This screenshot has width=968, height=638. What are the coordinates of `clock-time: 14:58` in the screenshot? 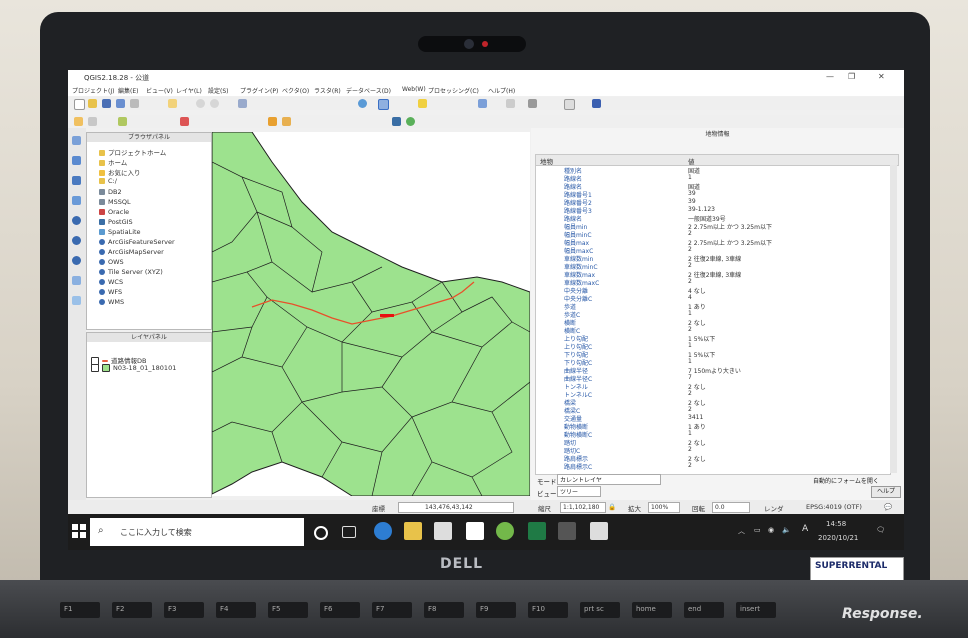 It's located at (836, 524).